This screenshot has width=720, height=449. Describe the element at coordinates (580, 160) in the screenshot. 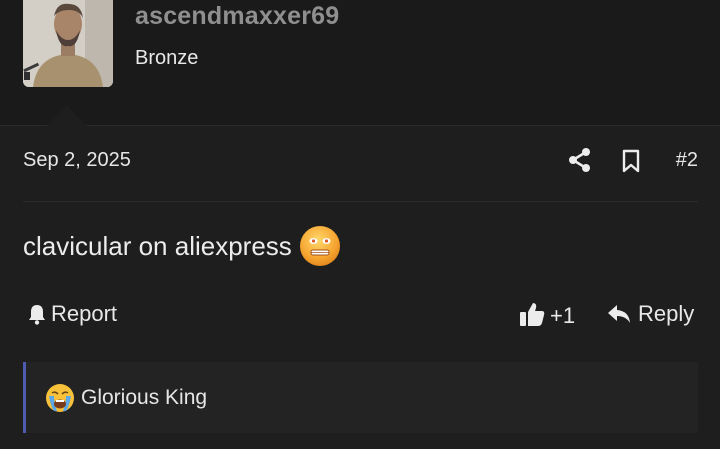

I see `share-icon` at that location.